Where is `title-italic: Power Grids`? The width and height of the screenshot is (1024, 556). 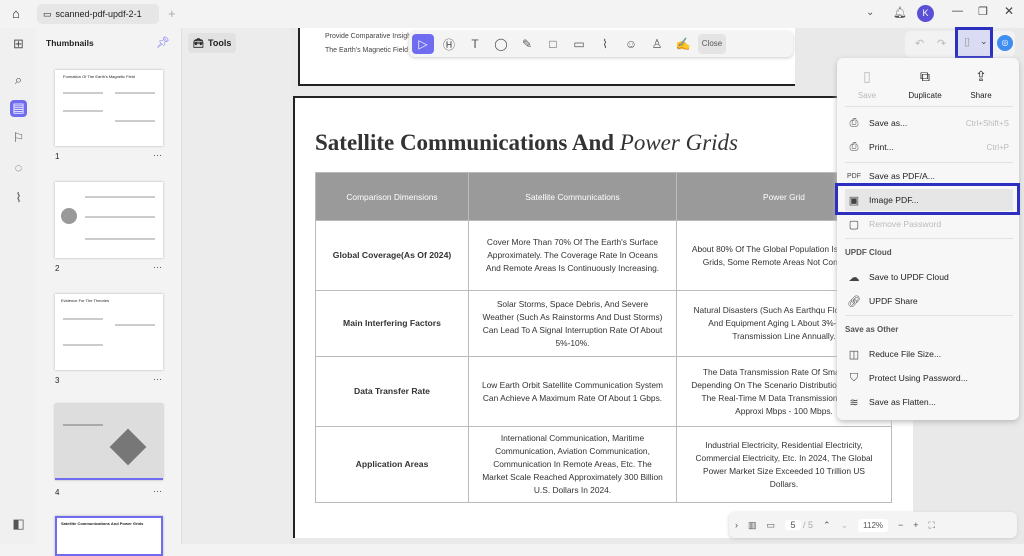
title-italic: Power Grids is located at coordinates (678, 142).